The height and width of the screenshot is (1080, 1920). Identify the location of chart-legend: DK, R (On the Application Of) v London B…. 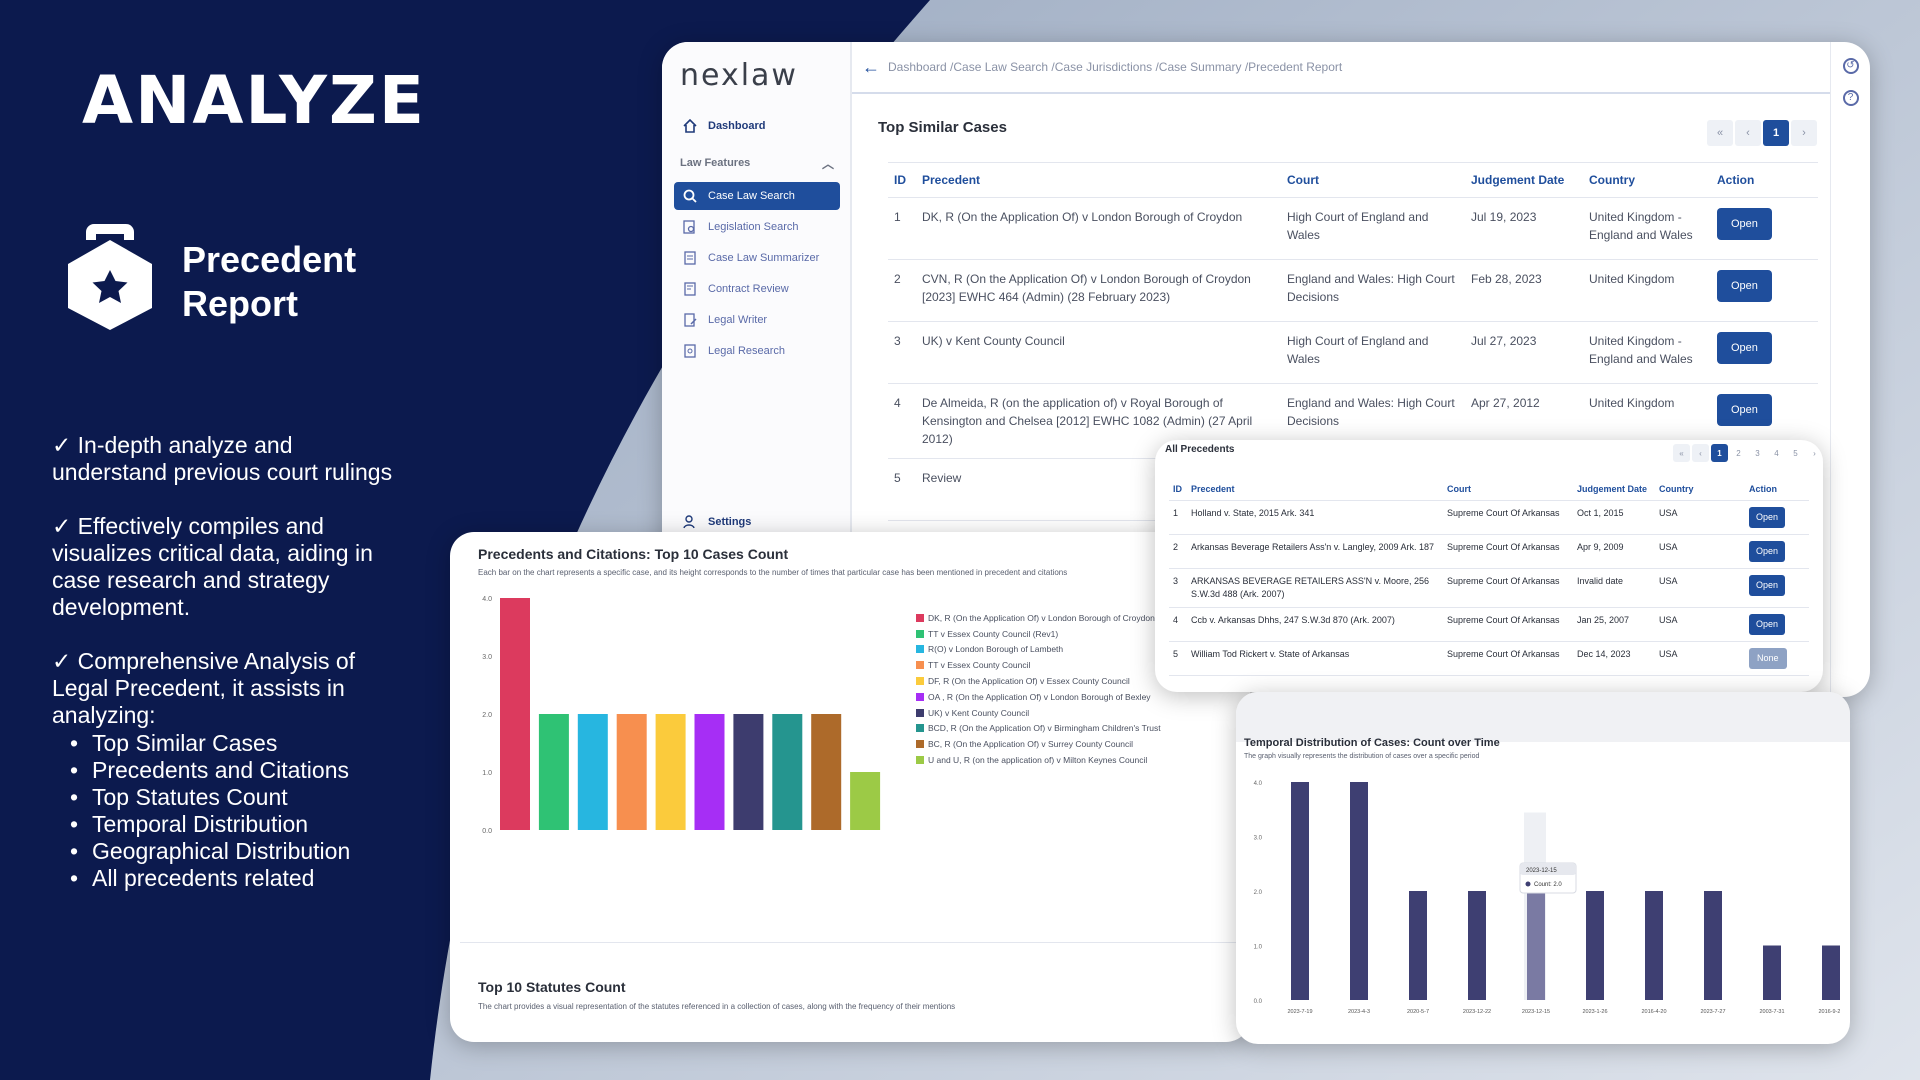
(1038, 689).